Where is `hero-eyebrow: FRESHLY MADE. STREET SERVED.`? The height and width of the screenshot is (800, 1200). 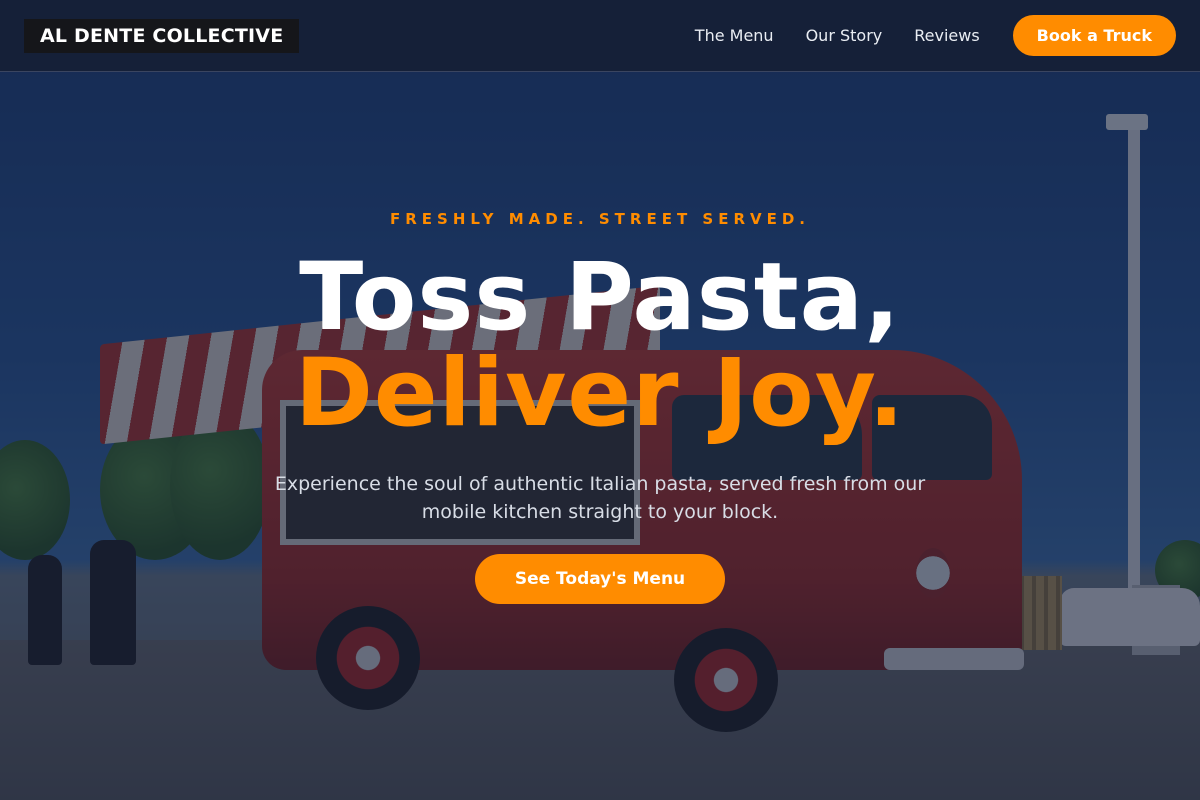 hero-eyebrow: FRESHLY MADE. STREET SERVED. is located at coordinates (600, 219).